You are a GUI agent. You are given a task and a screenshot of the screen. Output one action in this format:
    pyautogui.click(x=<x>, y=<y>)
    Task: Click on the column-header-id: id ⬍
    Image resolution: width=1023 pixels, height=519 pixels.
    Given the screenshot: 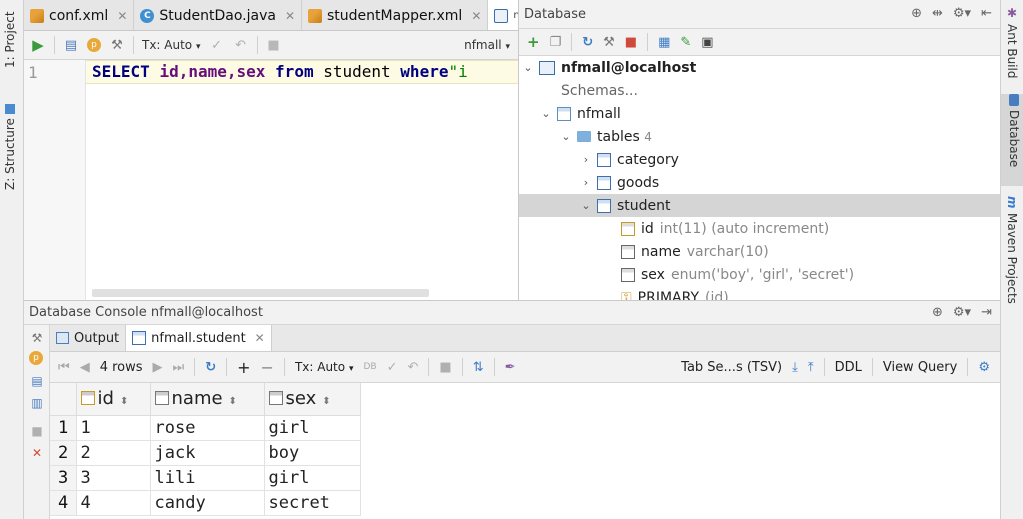 What is the action you would take?
    pyautogui.click(x=113, y=399)
    